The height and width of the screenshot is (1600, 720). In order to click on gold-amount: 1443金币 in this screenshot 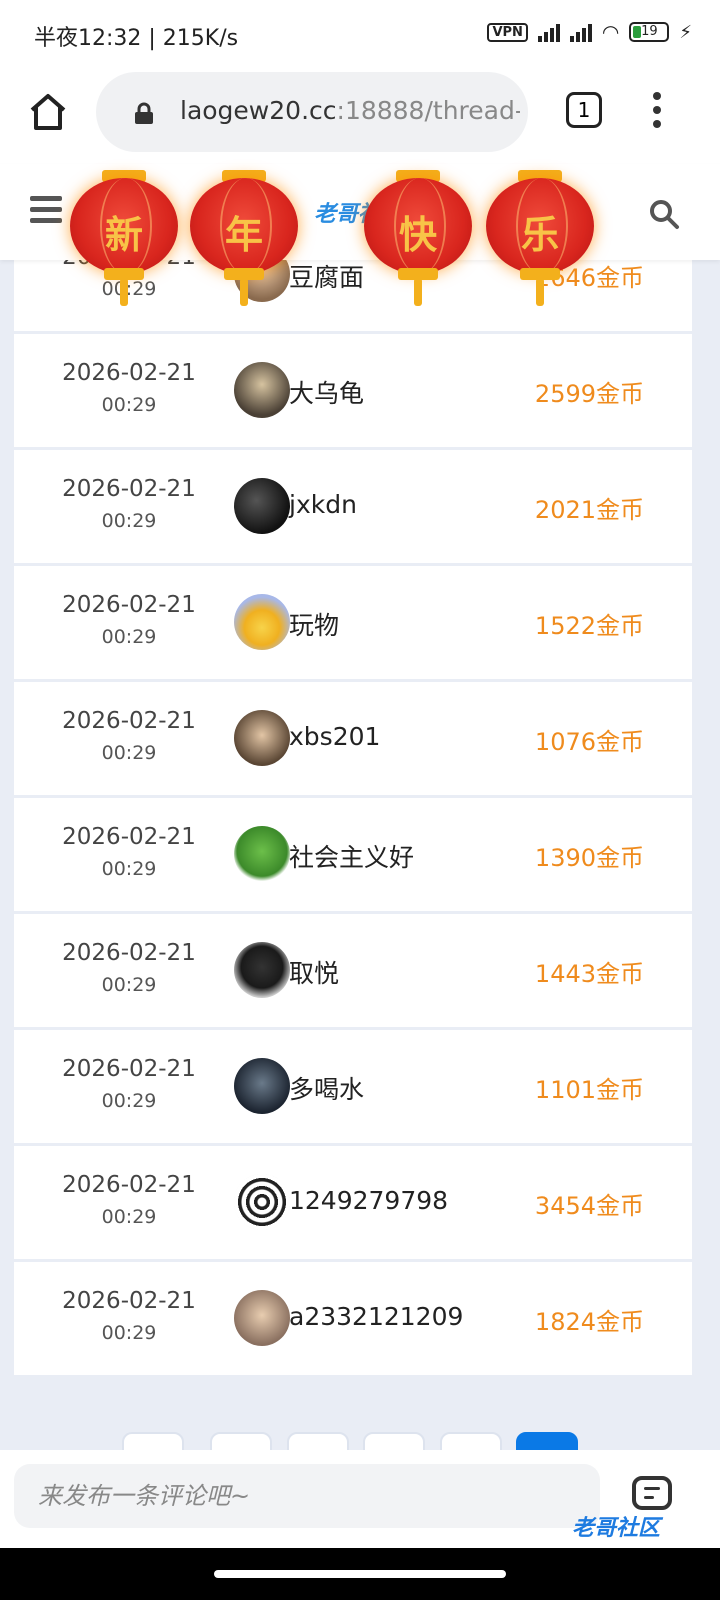, I will do `click(589, 974)`.